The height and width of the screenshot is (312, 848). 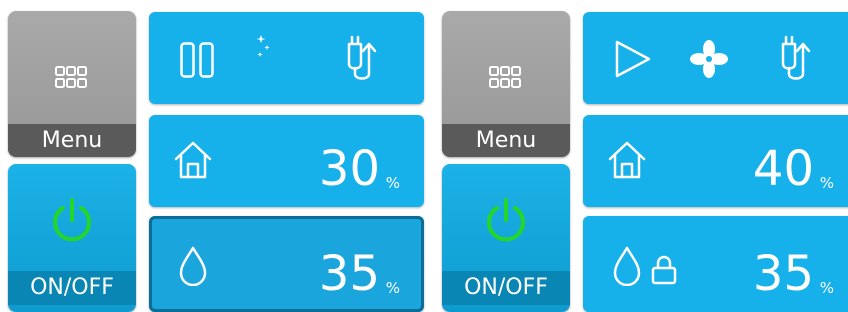 What do you see at coordinates (709, 59) in the screenshot?
I see `fan-icon` at bounding box center [709, 59].